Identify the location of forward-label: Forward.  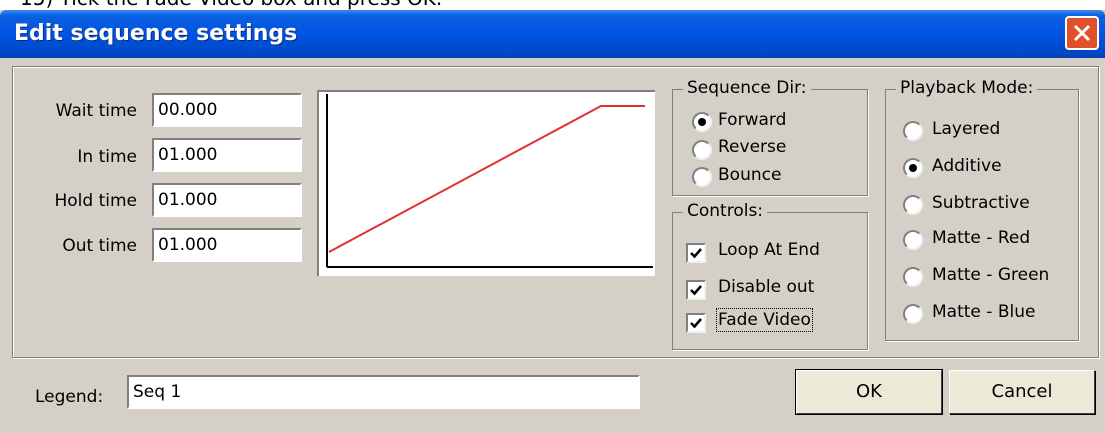
(752, 120).